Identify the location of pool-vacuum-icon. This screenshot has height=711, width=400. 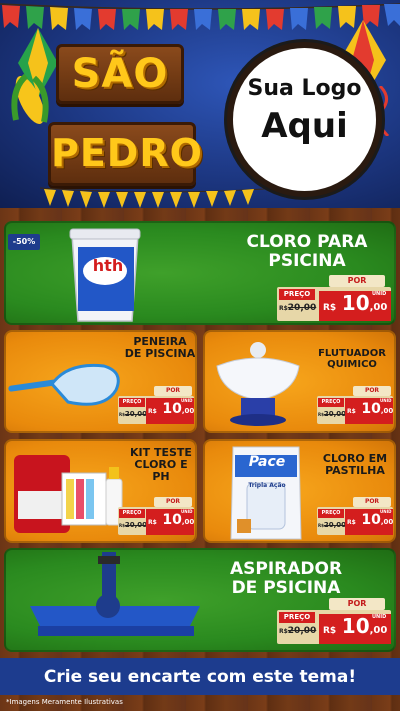
(115, 594).